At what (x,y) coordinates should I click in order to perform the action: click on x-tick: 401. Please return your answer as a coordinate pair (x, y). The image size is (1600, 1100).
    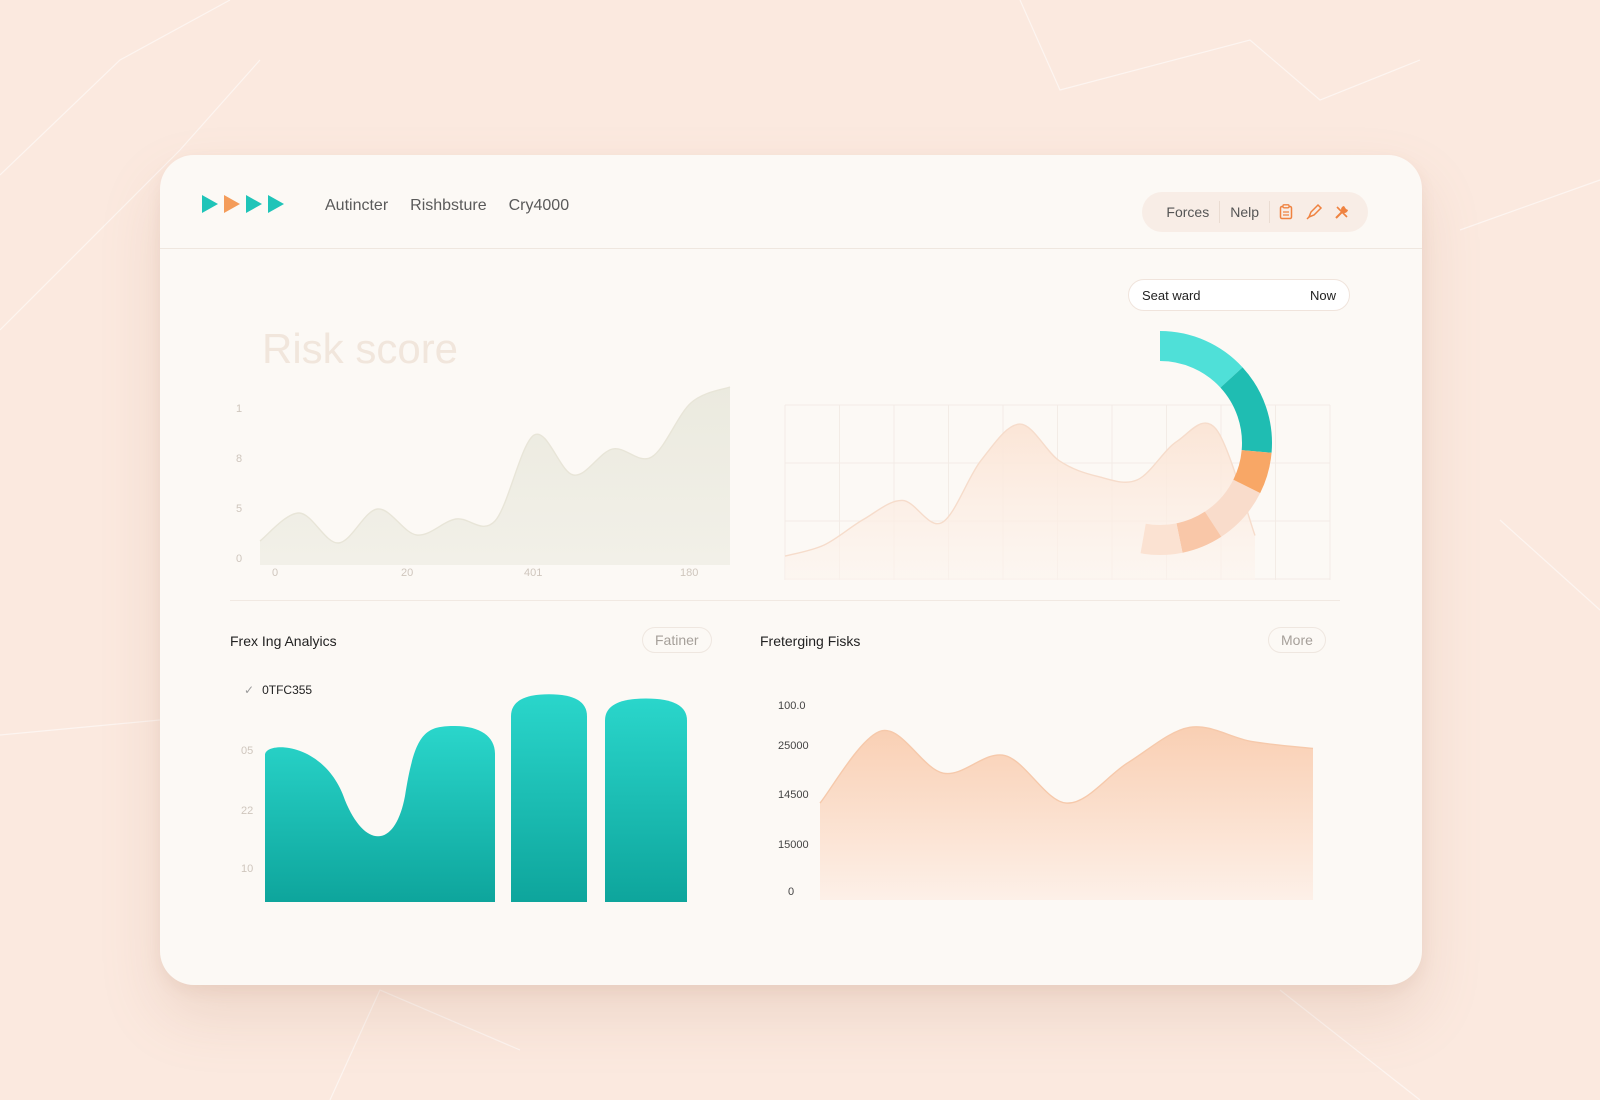
    Looking at the image, I should click on (533, 573).